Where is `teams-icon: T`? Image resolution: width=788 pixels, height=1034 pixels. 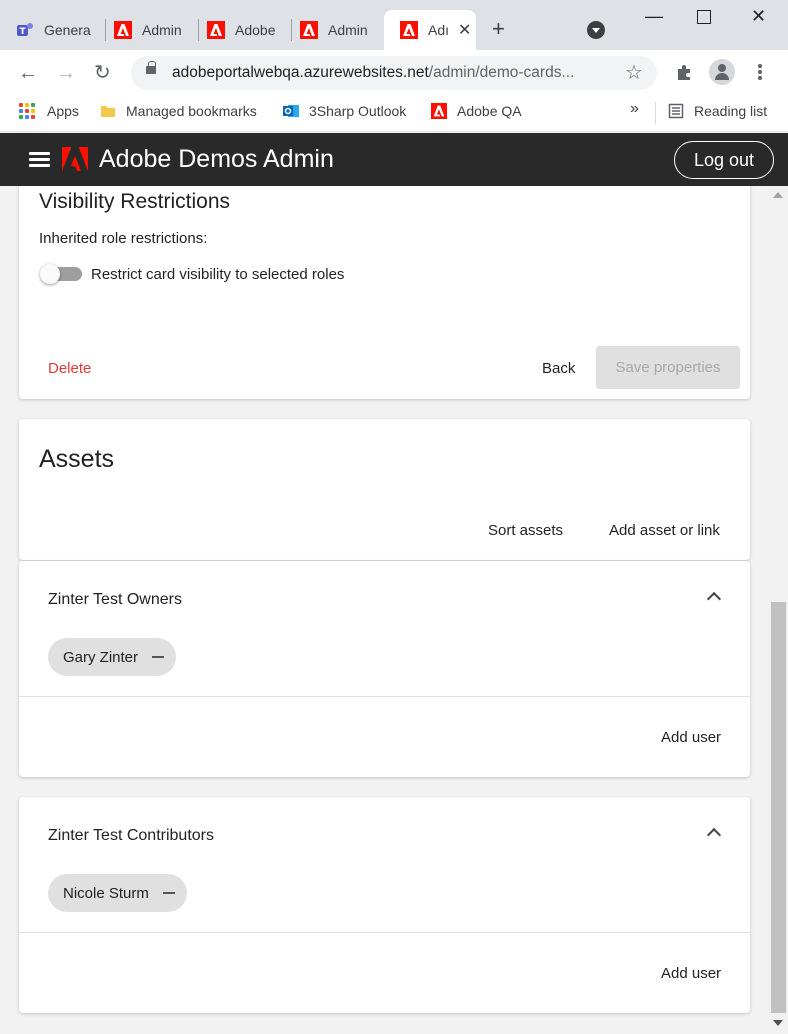
teams-icon: T is located at coordinates (25, 30).